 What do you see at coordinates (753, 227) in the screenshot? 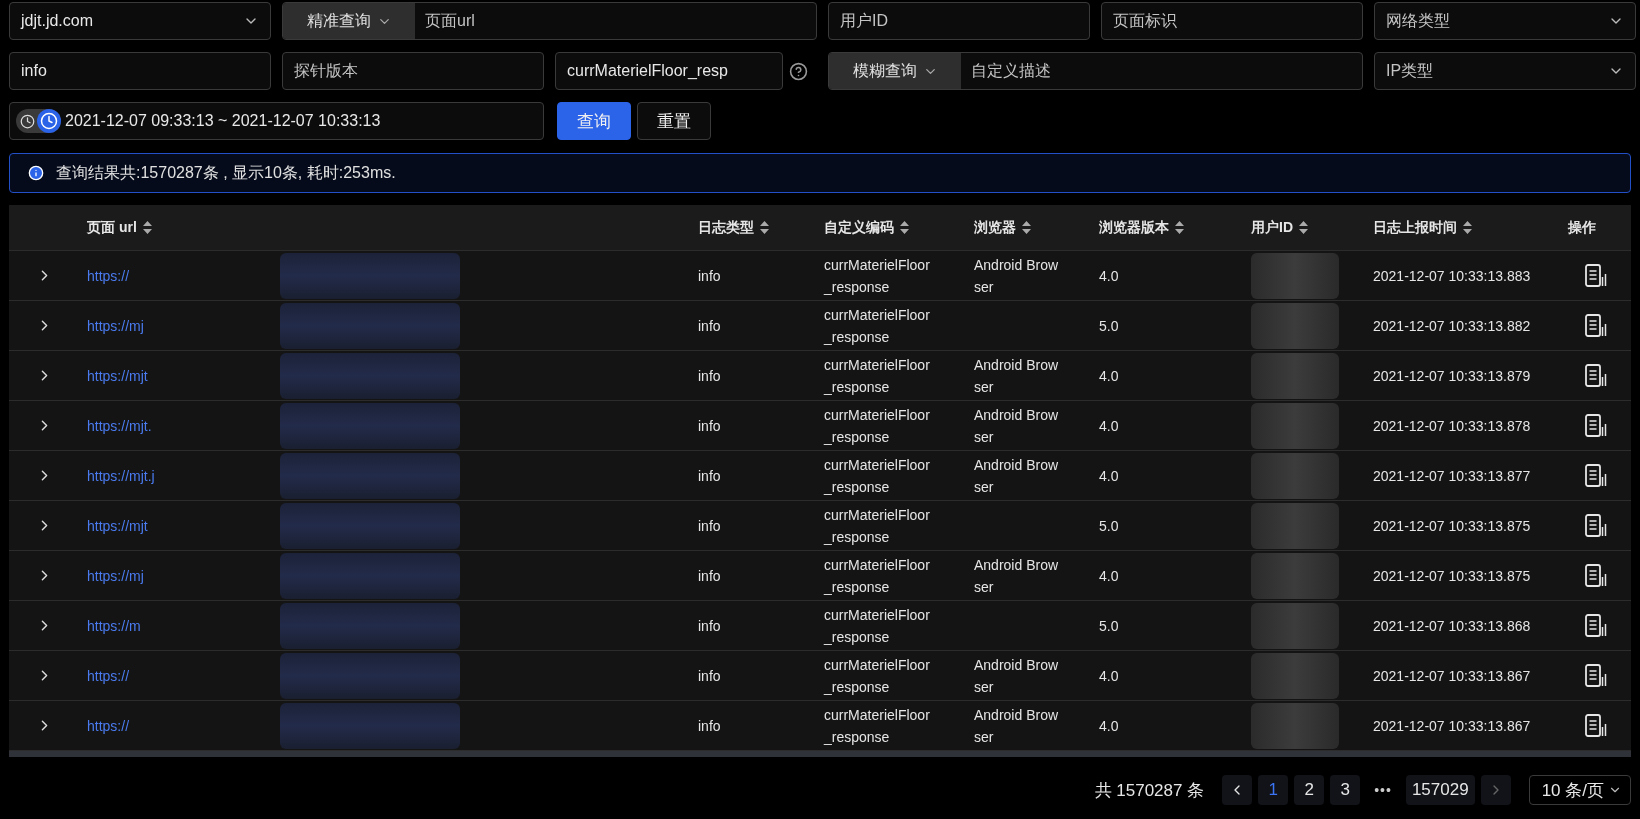
I see `column-header: 日志类型` at bounding box center [753, 227].